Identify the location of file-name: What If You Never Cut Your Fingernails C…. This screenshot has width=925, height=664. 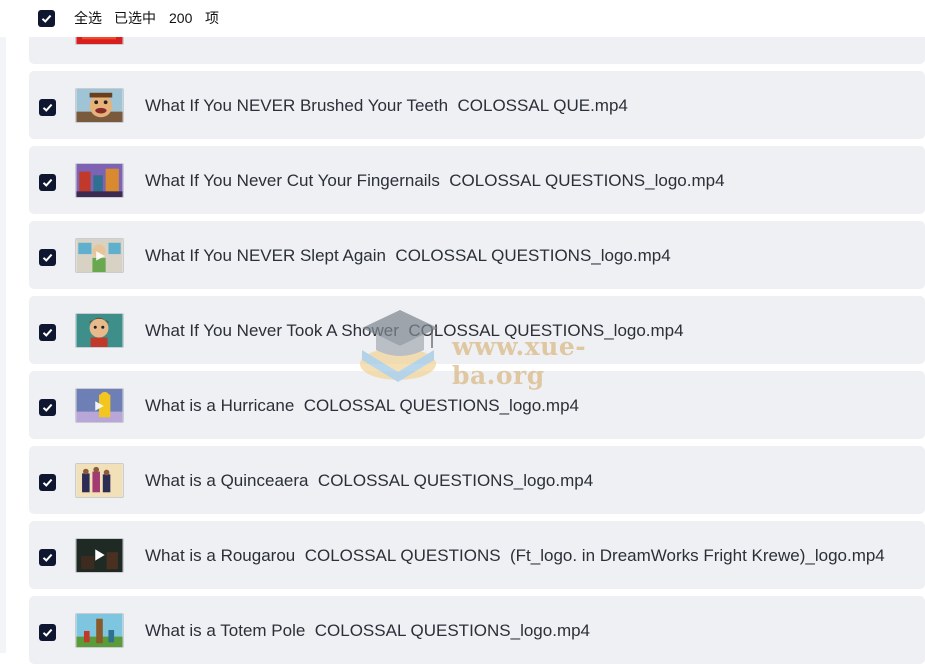
(435, 180).